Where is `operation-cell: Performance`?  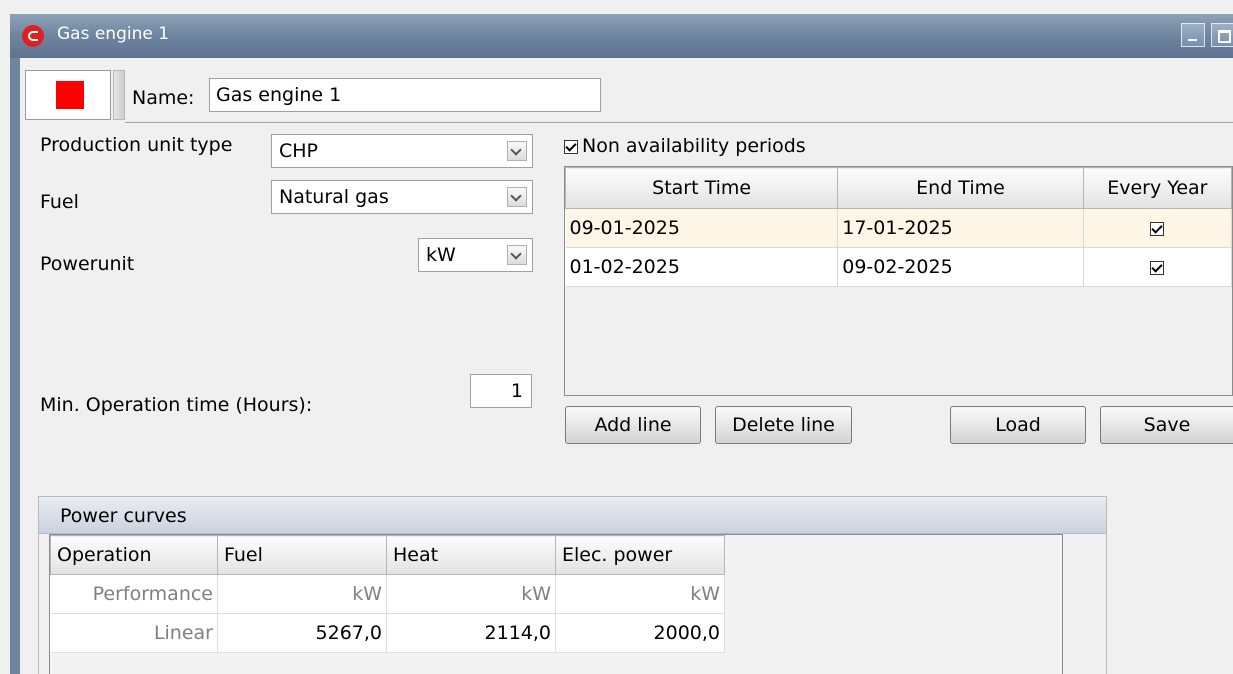
operation-cell: Performance is located at coordinates (134, 594).